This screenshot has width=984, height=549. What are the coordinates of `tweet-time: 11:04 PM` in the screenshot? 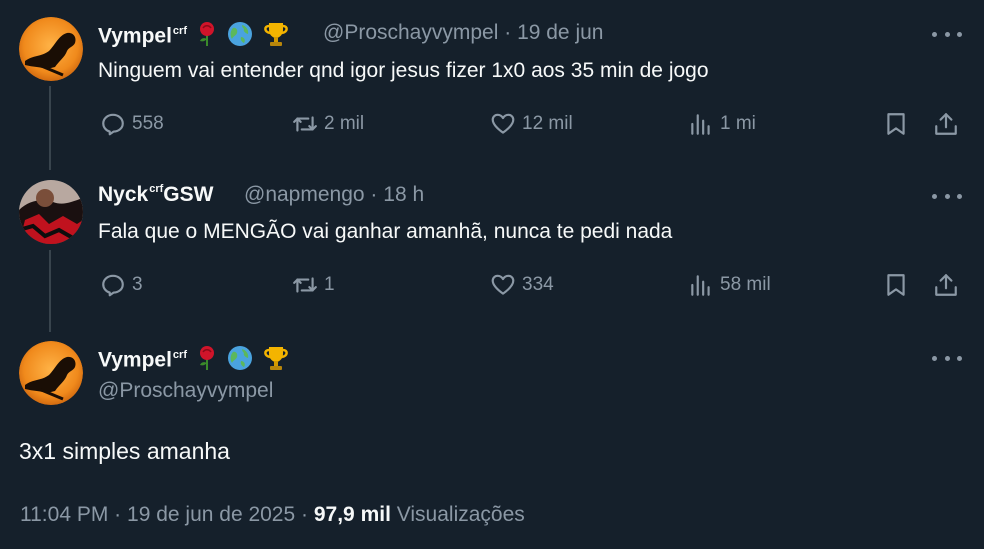 It's located at (64, 514).